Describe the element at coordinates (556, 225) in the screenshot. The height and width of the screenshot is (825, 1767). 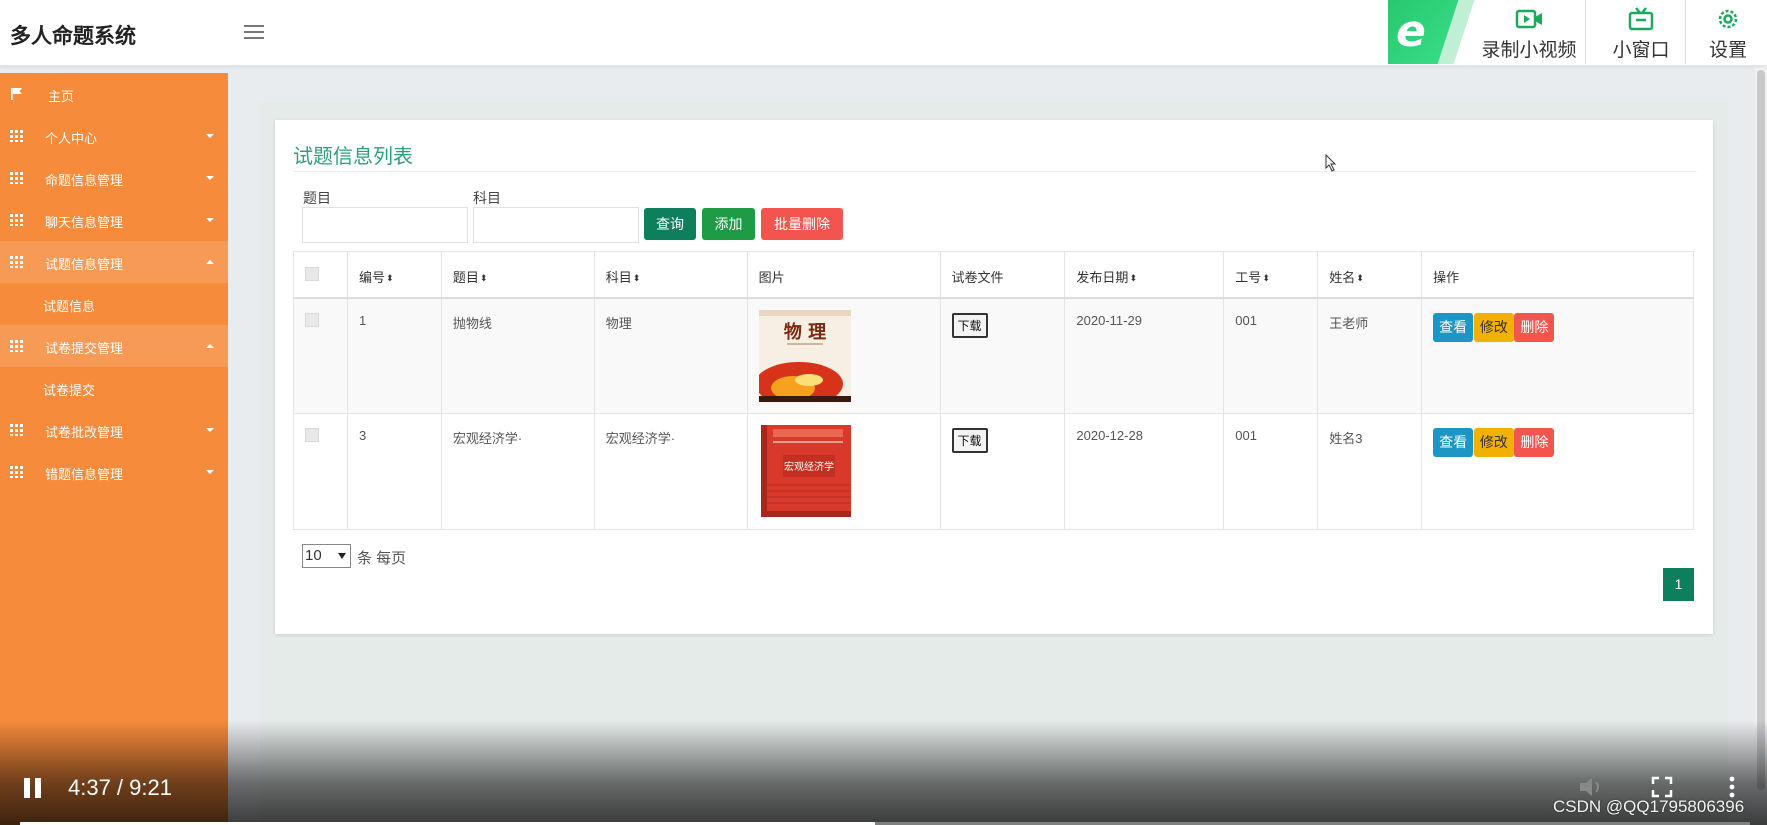
I see `course-input` at that location.